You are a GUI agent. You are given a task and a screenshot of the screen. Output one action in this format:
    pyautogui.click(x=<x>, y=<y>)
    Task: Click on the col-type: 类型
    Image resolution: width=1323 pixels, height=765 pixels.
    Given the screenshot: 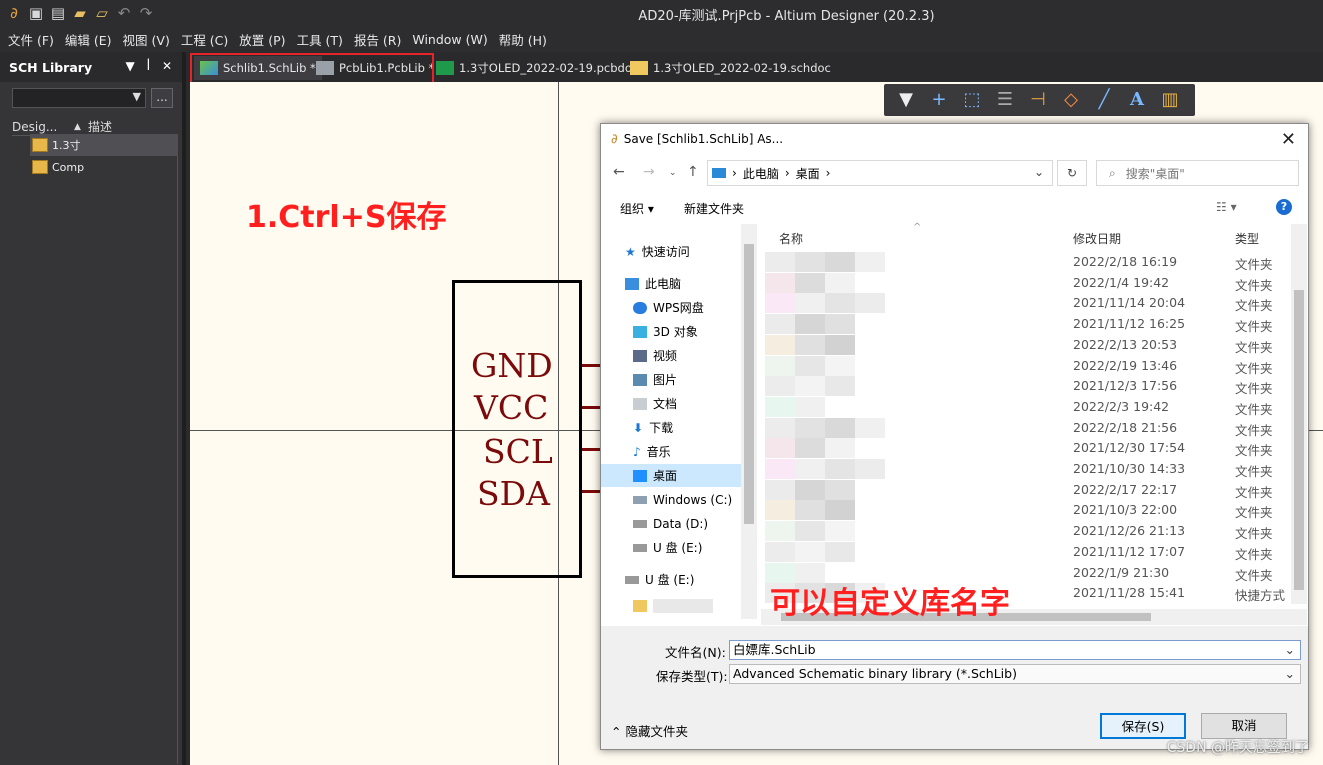 What is the action you would take?
    pyautogui.click(x=1247, y=238)
    